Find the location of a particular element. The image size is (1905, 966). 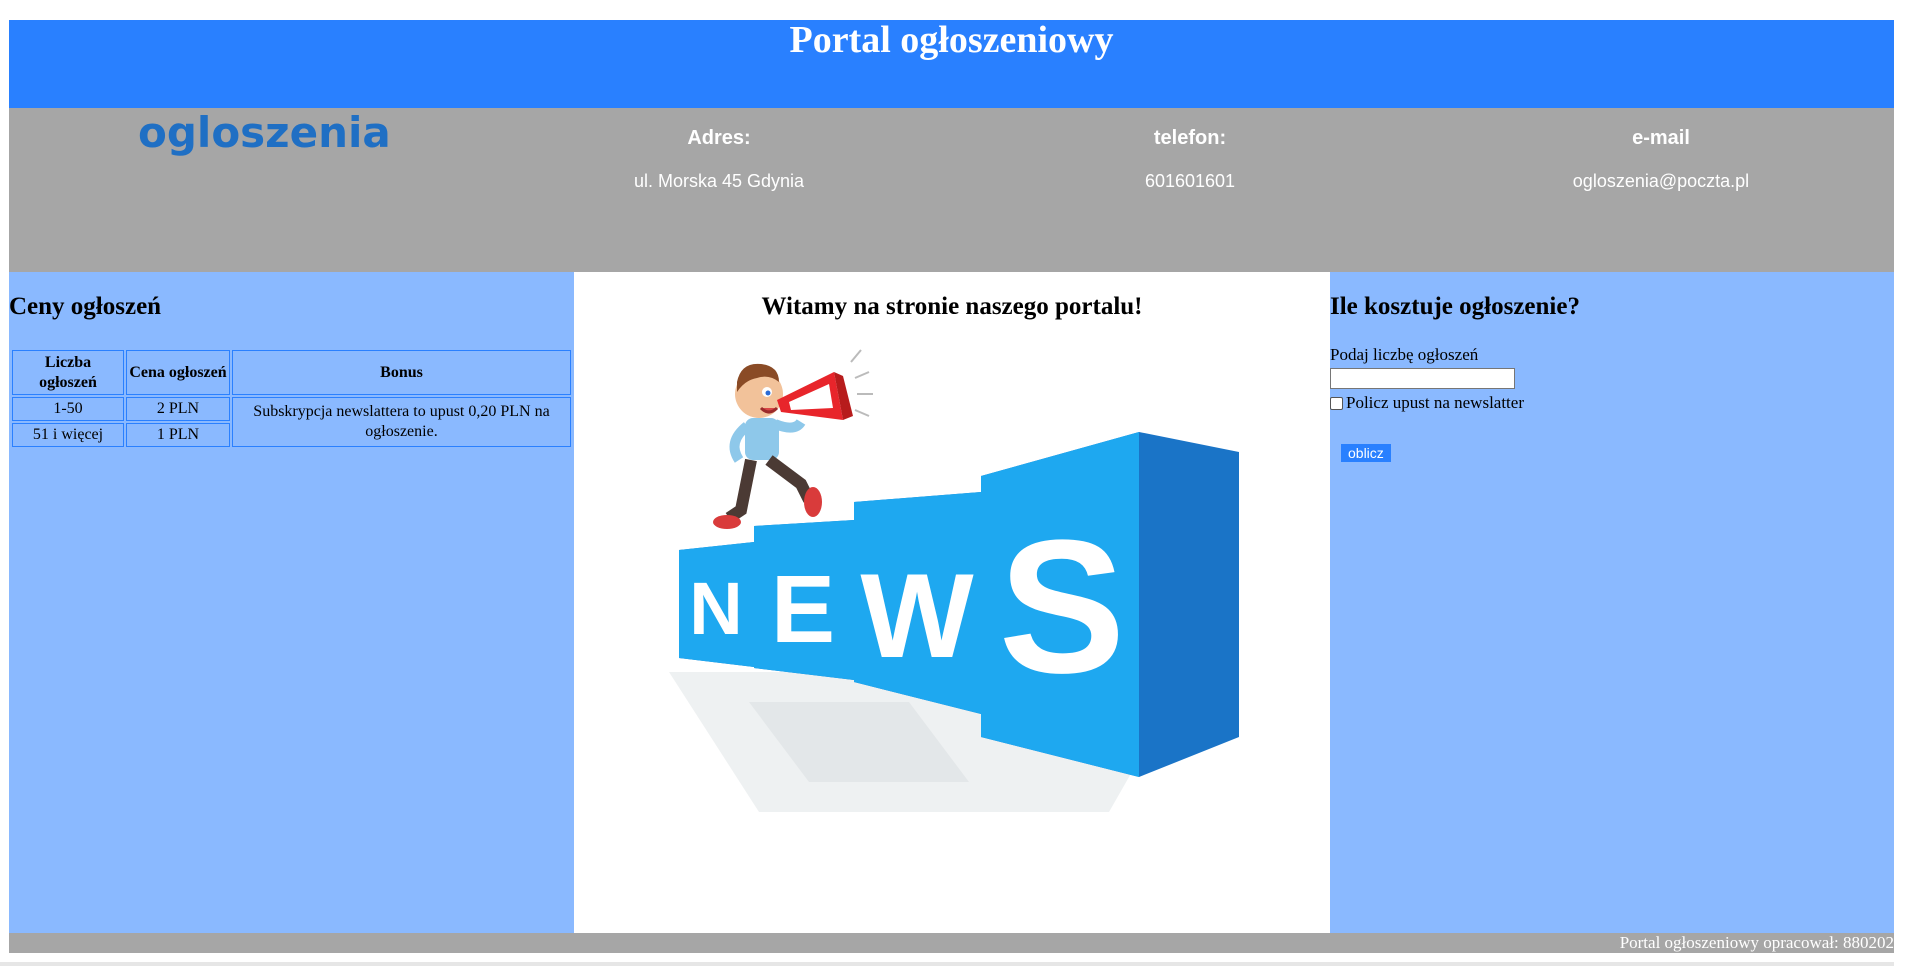

table-header-row: Liczba ogłoszeń Cena ogłoszeń Bonus is located at coordinates (291, 372).